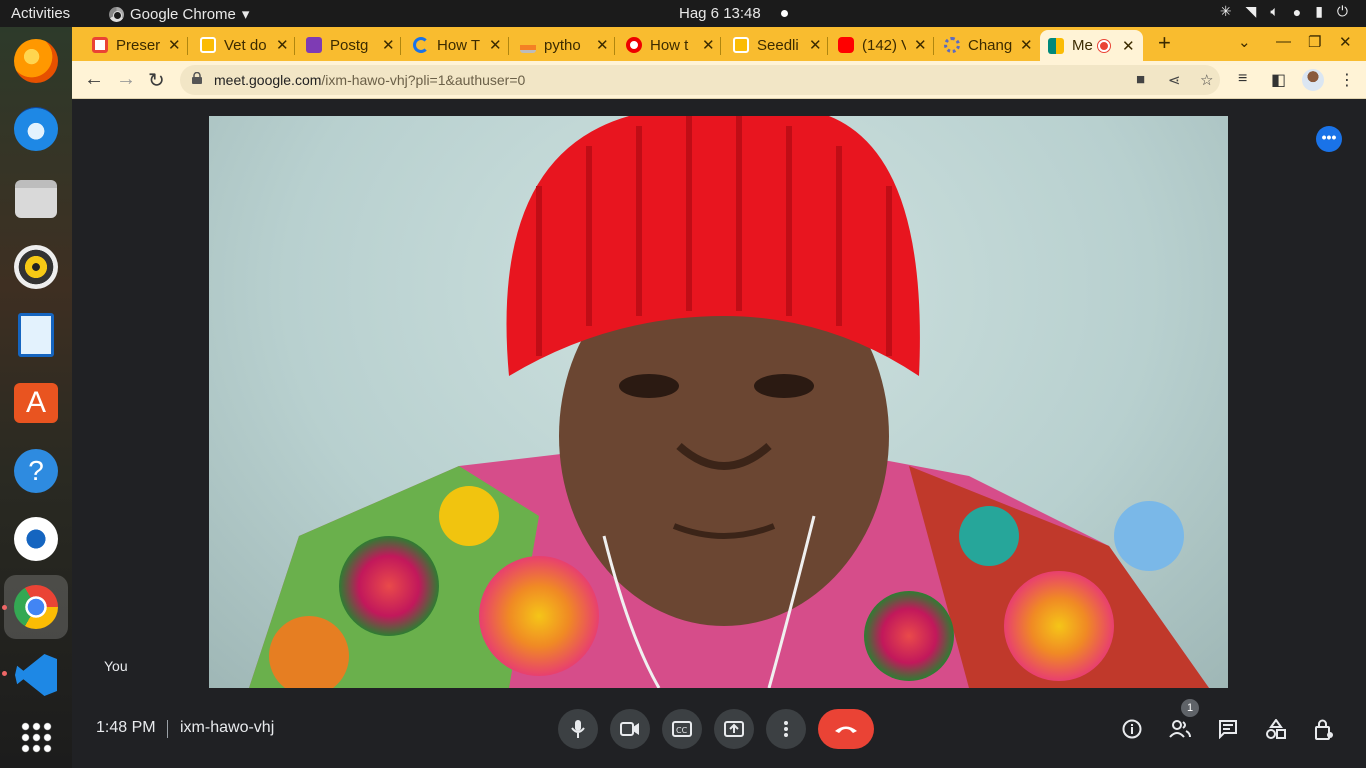  I want to click on camera-in-use-icon: ■, so click(1140, 79).